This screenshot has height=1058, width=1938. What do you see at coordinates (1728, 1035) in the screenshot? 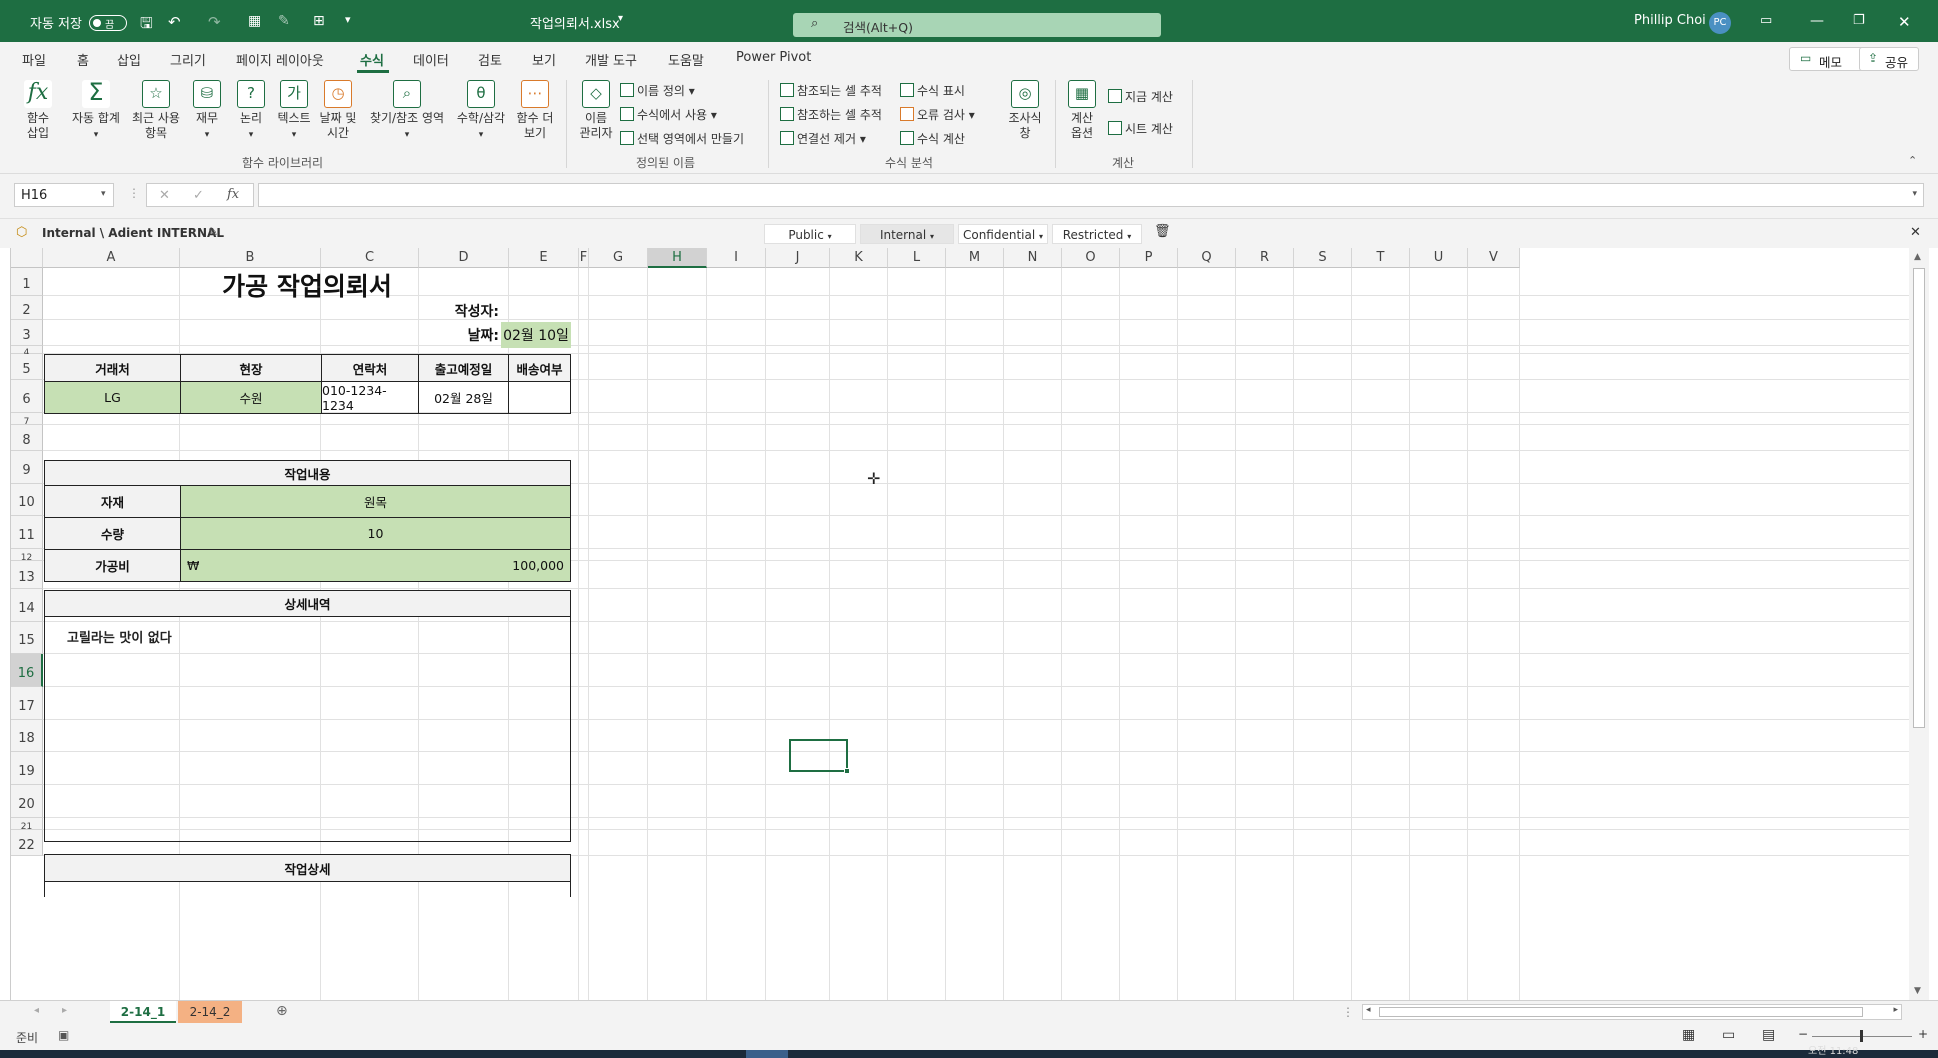
I see `page-layout-icon: ▭` at bounding box center [1728, 1035].